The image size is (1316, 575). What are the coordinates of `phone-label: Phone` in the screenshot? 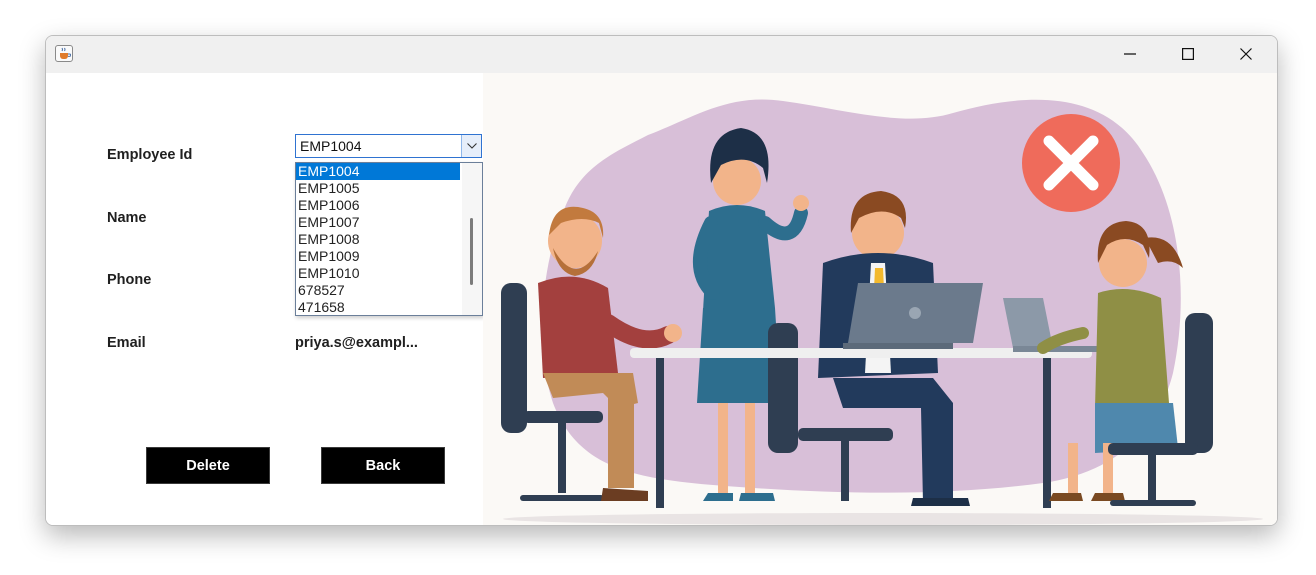 It's located at (129, 280).